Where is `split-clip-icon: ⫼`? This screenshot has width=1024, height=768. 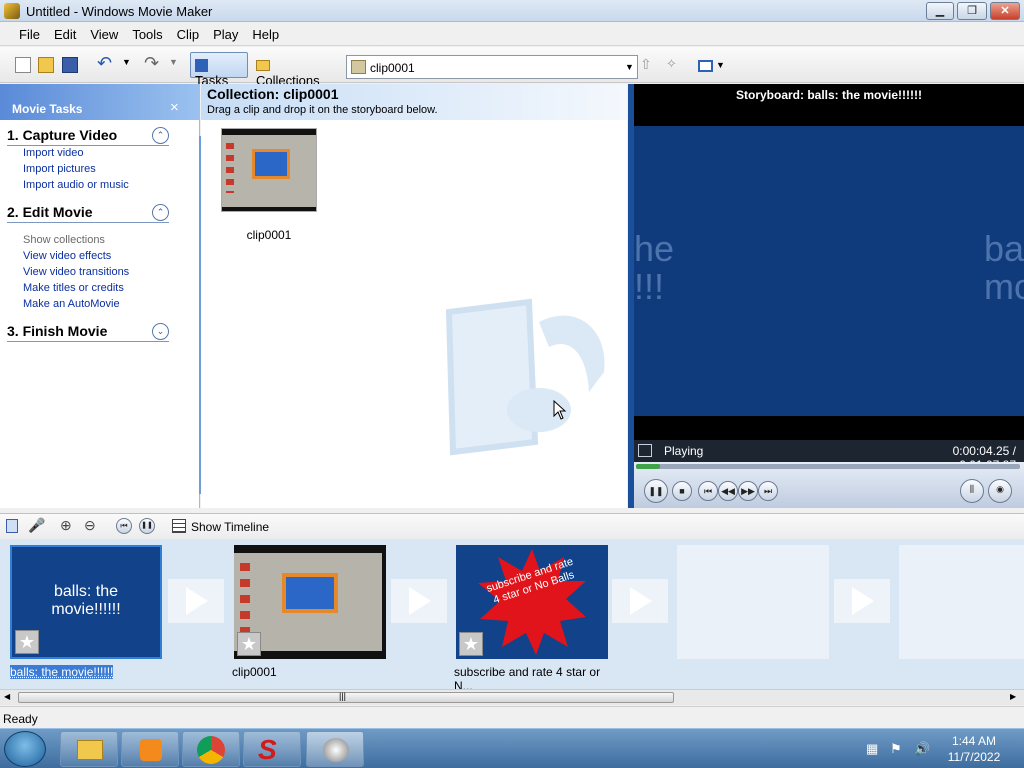 split-clip-icon: ⫼ is located at coordinates (972, 491).